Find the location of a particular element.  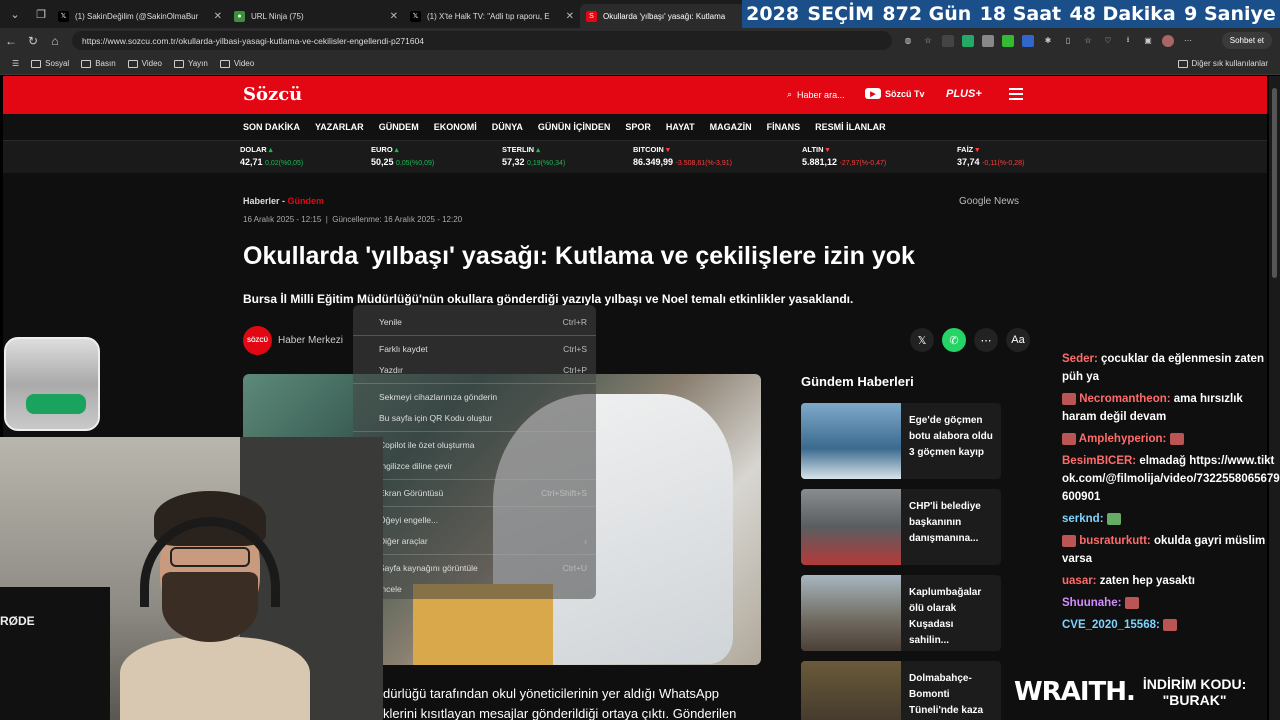

whatsapp-icon: ✆ is located at coordinates (954, 340).